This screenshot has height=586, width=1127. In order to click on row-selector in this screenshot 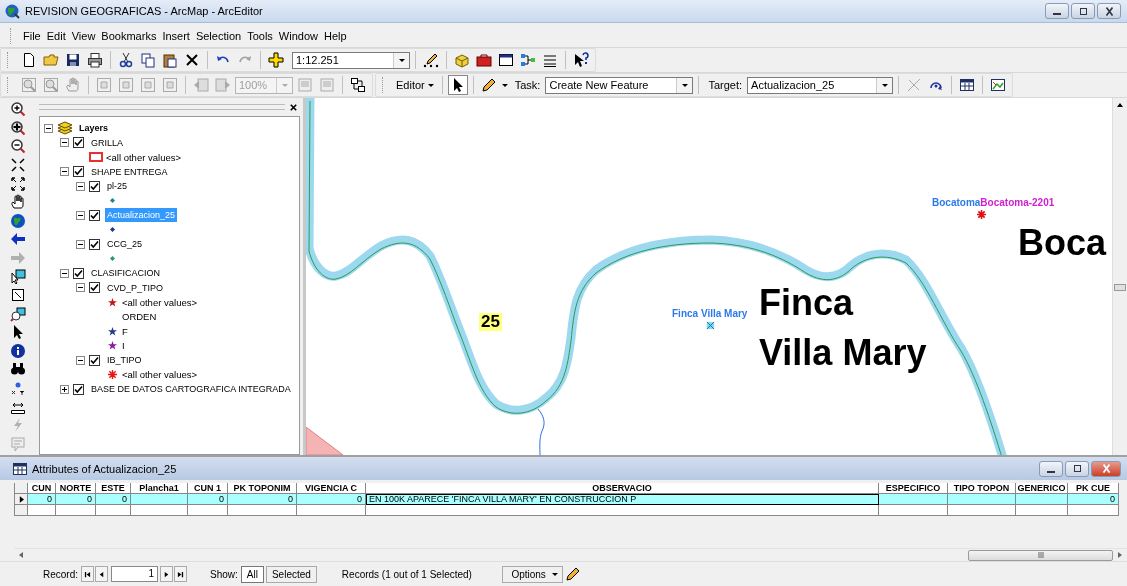, I will do `click(21, 499)`.